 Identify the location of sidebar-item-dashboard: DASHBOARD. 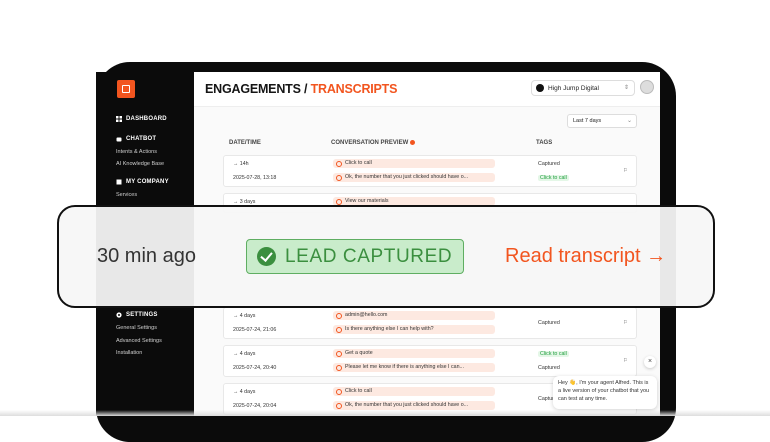
(141, 119).